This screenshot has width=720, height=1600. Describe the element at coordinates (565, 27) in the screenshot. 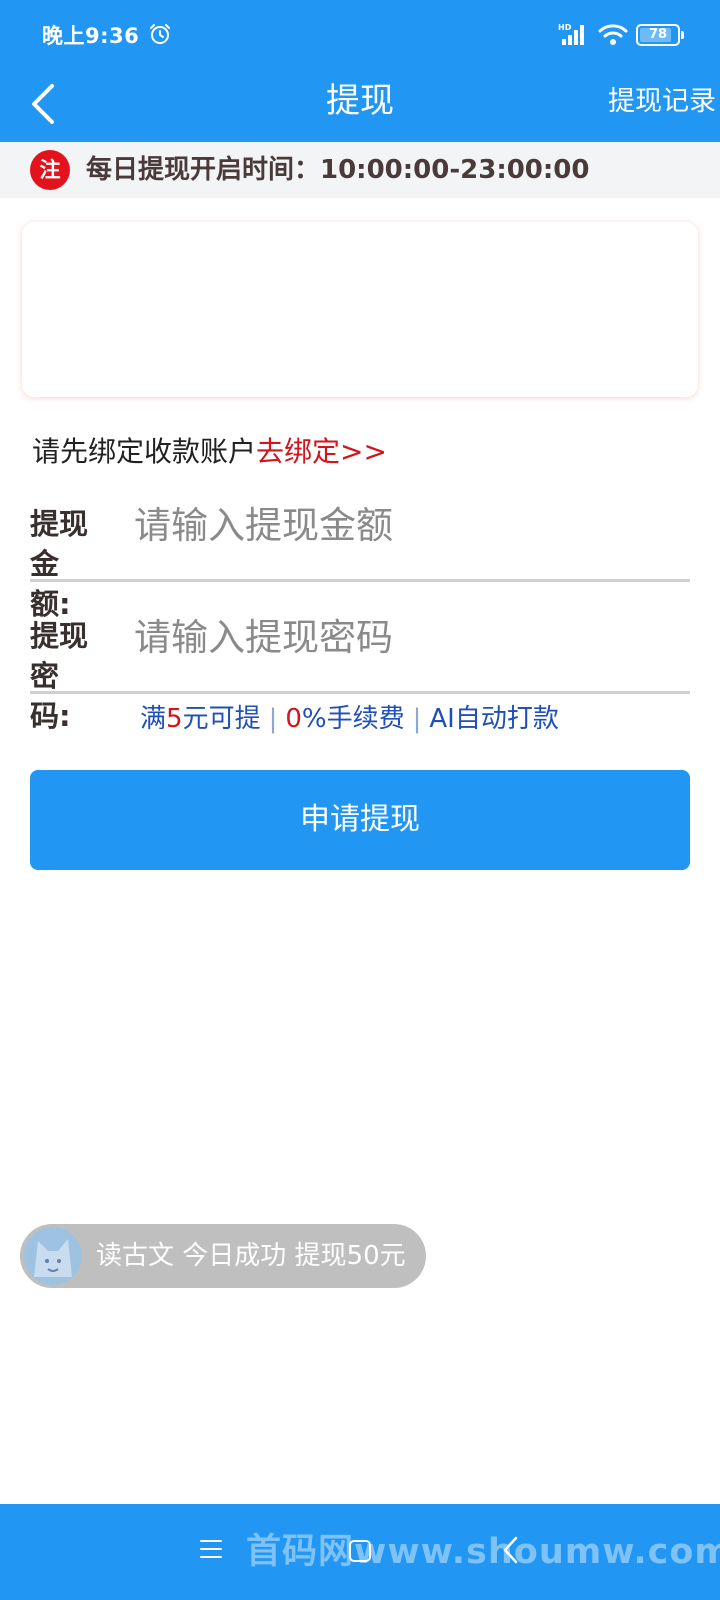

I see `svg-text: HD` at that location.